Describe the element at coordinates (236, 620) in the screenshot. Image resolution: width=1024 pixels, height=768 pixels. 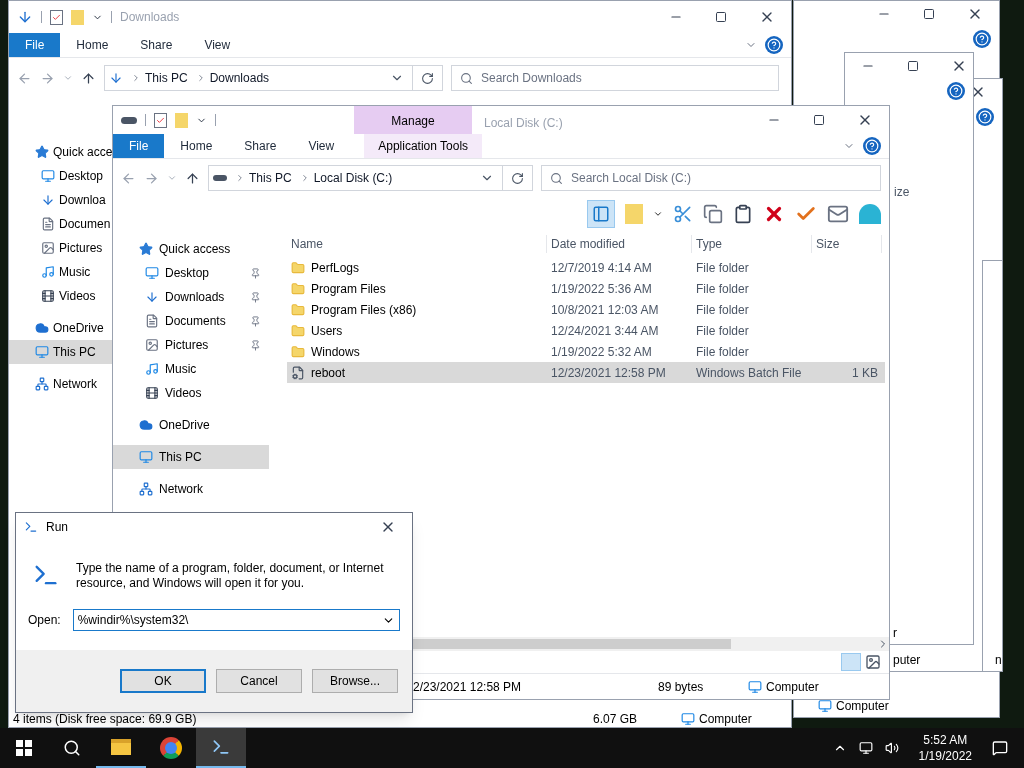
I see `open-field: %windir%\system32\` at that location.